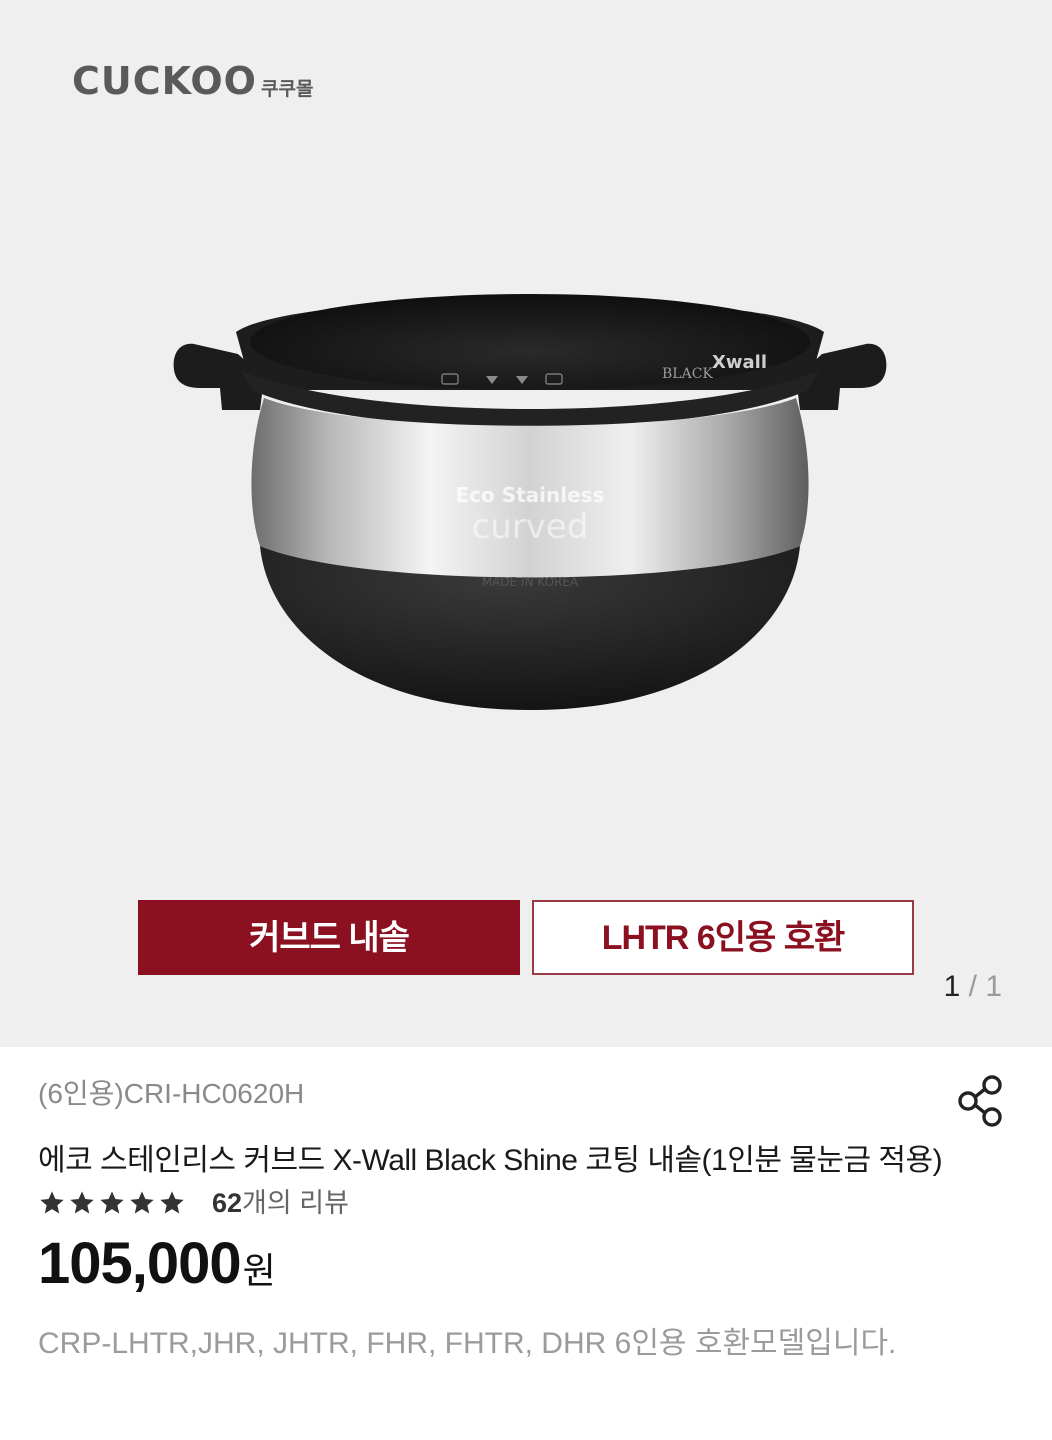 This screenshot has width=1052, height=1440. Describe the element at coordinates (687, 374) in the screenshot. I see `pot-inner-mark-sub: BLACK` at that location.